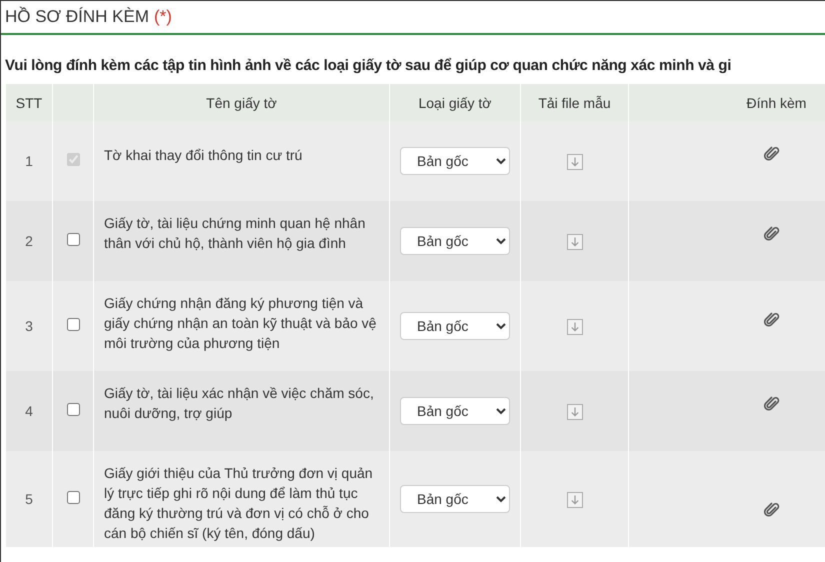  Describe the element at coordinates (239, 403) in the screenshot. I see `document-name: Giấy tờ, tài liệu xác nhận về việc chăm sóc, nuôi dưỡng, trợ giúp` at that location.